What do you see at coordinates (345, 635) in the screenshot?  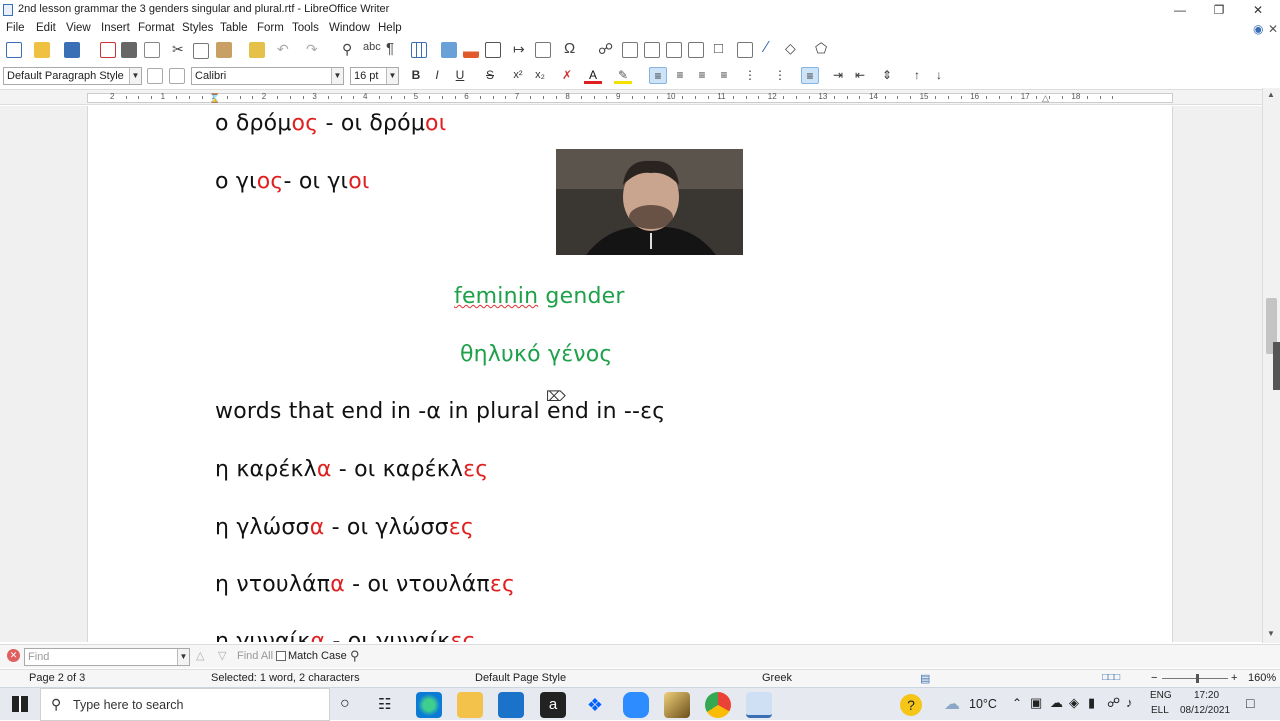 I see `example-line-gynaika: η γυναίκα - οι γυναίκες` at bounding box center [345, 635].